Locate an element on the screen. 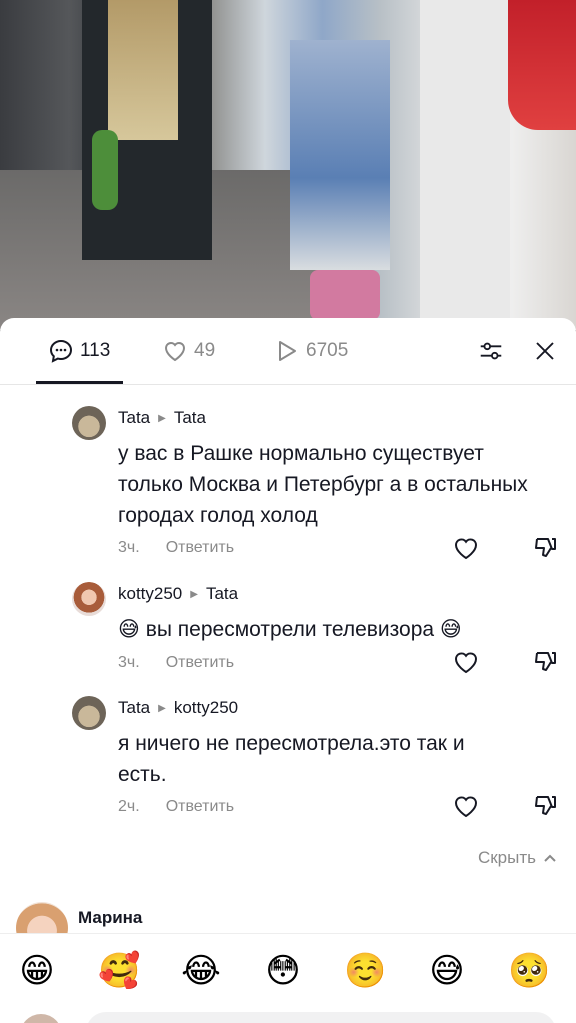  filter-button is located at coordinates (491, 351).